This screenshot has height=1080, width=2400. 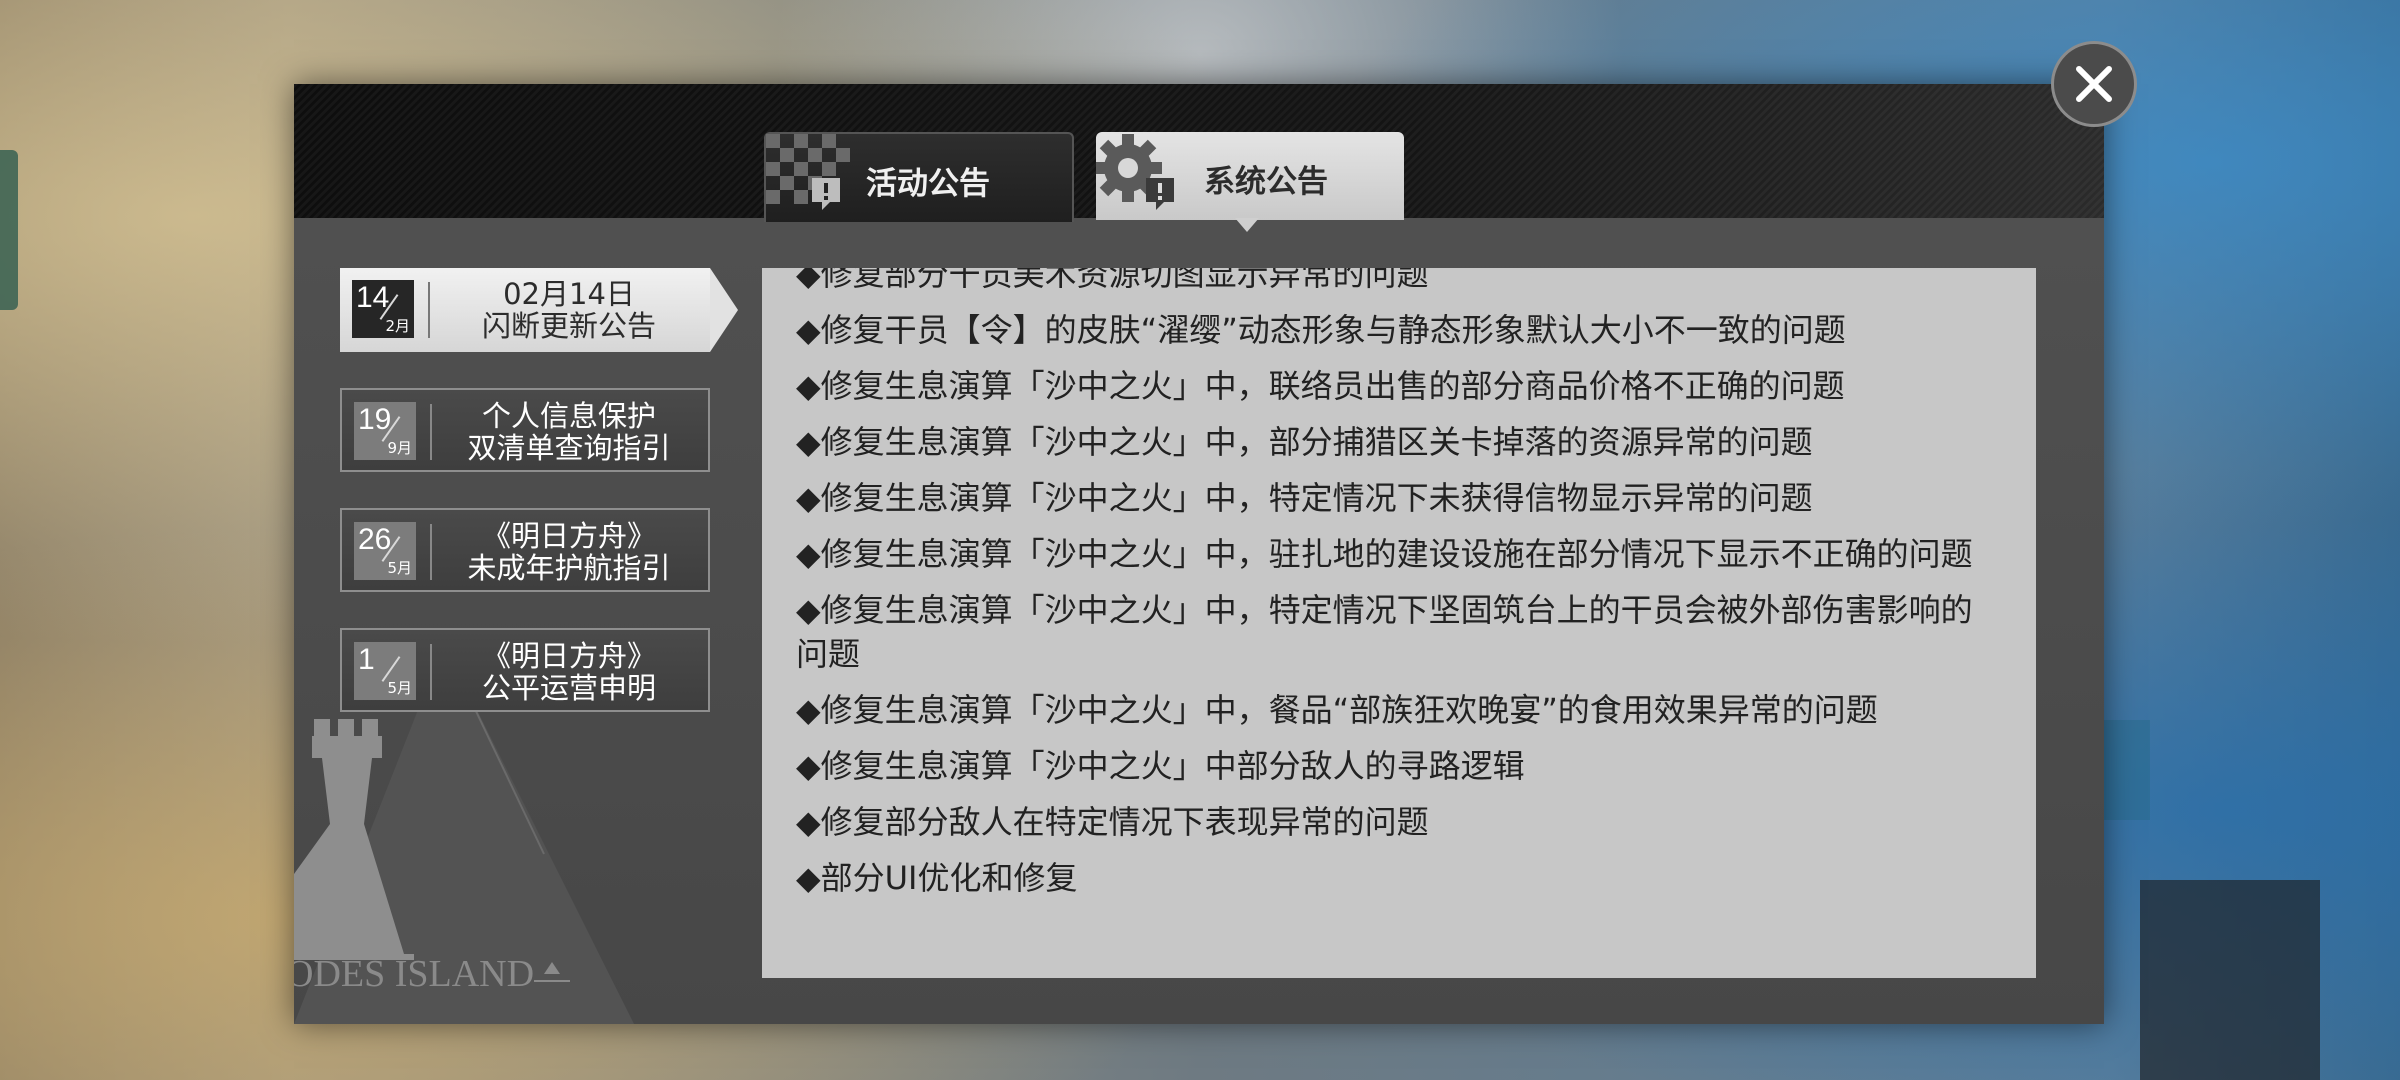 What do you see at coordinates (397, 326) in the screenshot?
I see `date-month: 2月` at bounding box center [397, 326].